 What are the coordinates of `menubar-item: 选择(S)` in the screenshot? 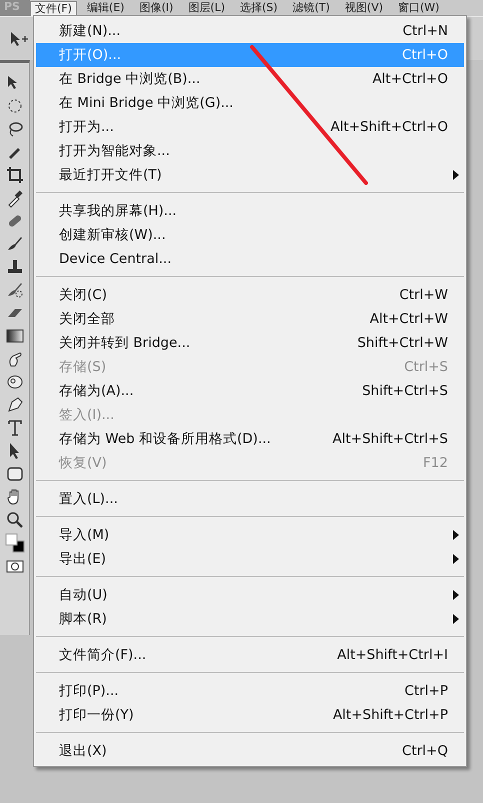 It's located at (259, 8).